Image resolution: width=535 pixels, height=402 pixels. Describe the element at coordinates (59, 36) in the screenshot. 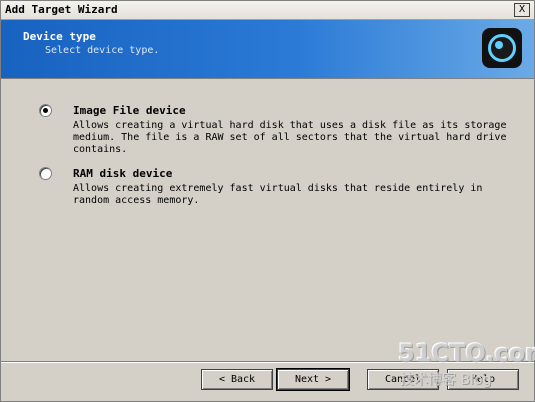

I see `header-title: Device type` at that location.